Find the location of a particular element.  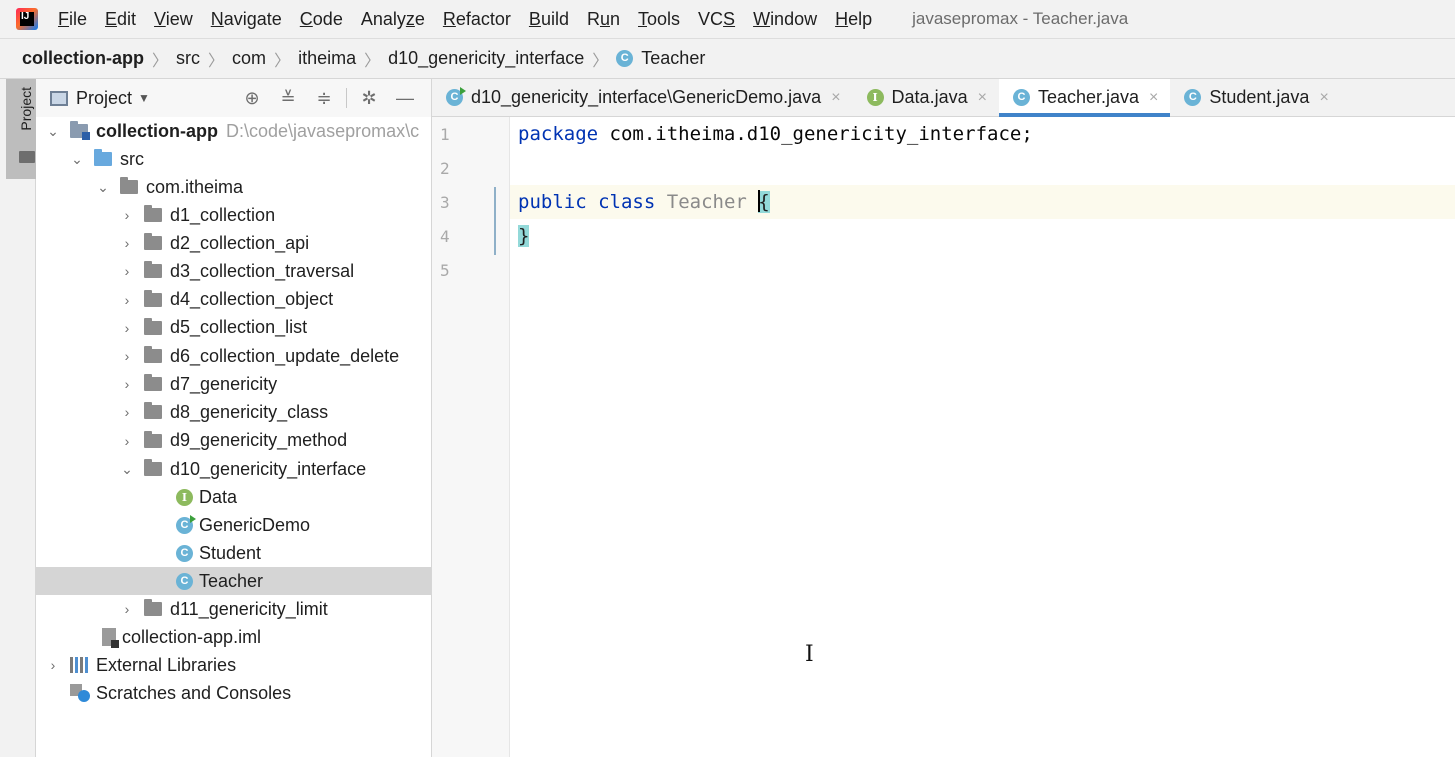

menu-refactor: Refactor is located at coordinates (477, 19).